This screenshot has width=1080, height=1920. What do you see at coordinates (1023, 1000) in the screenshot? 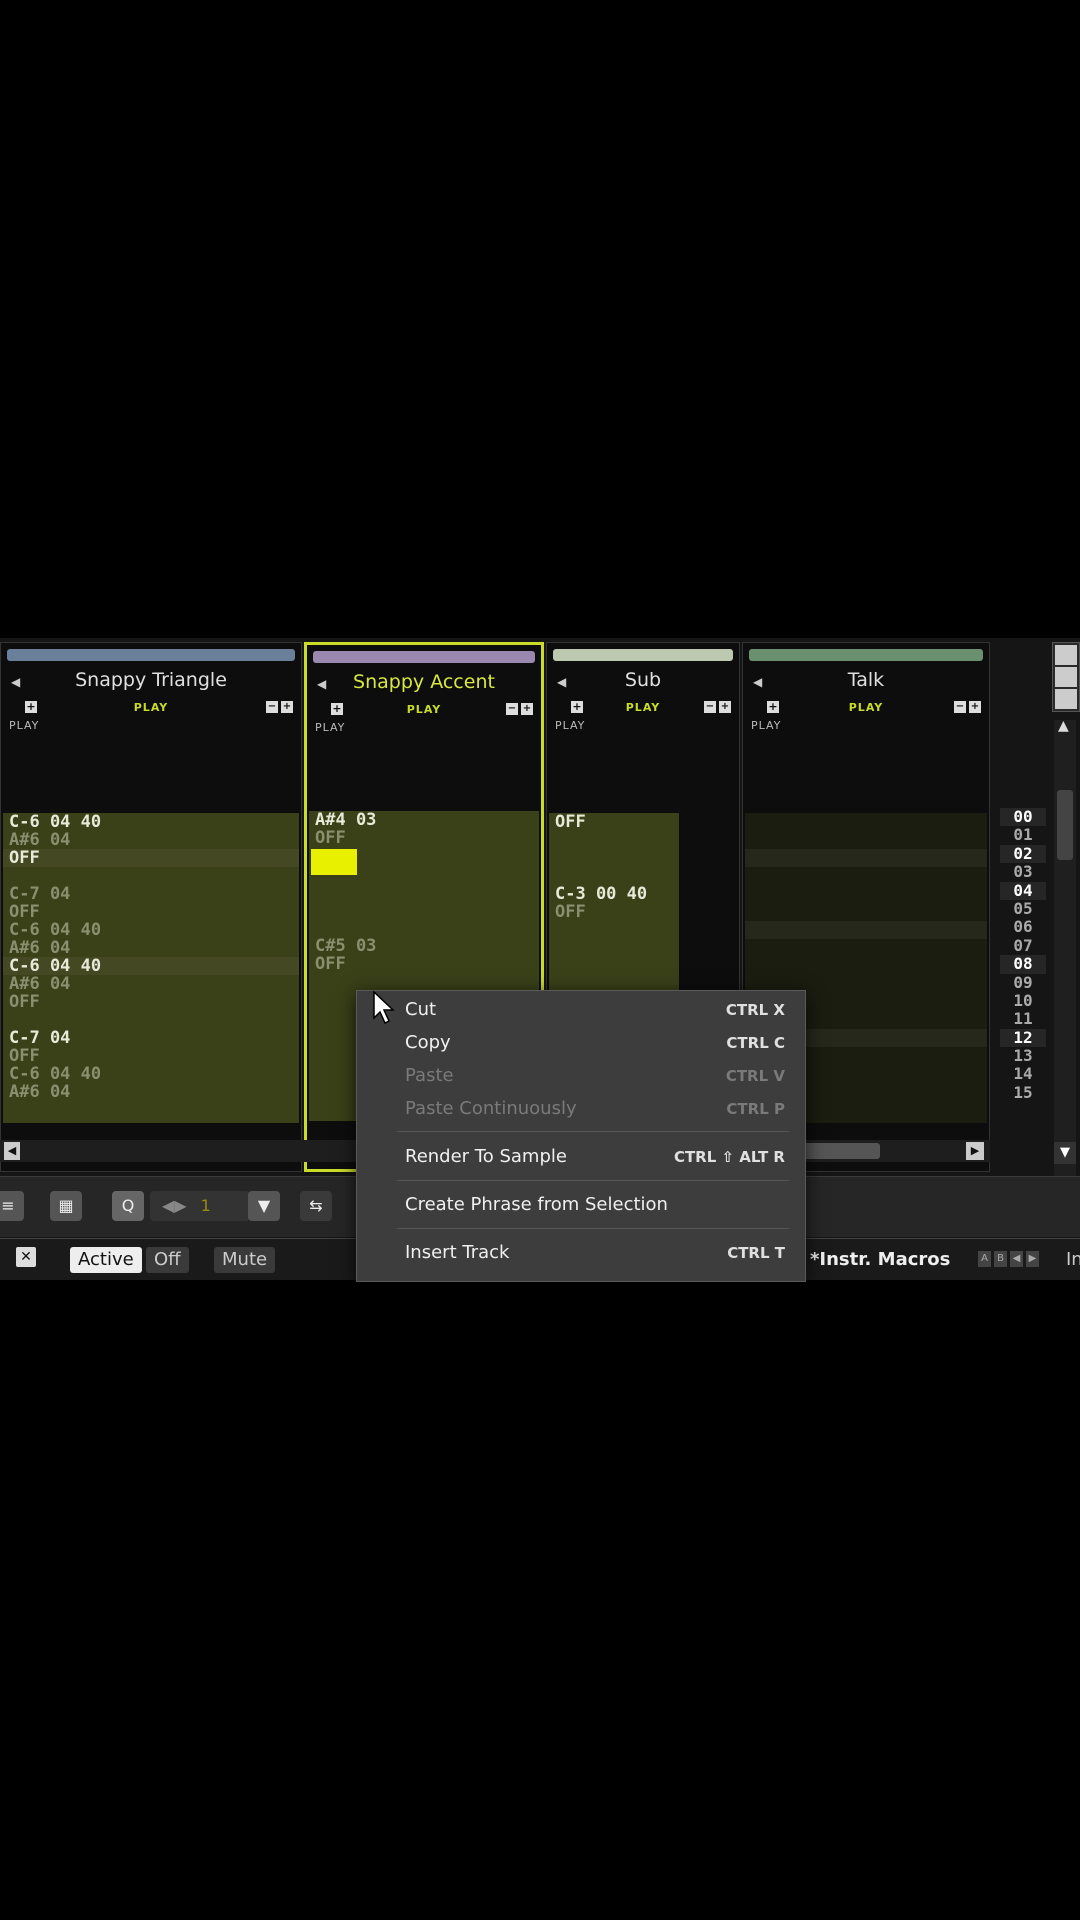
I see `line-number: 10` at bounding box center [1023, 1000].